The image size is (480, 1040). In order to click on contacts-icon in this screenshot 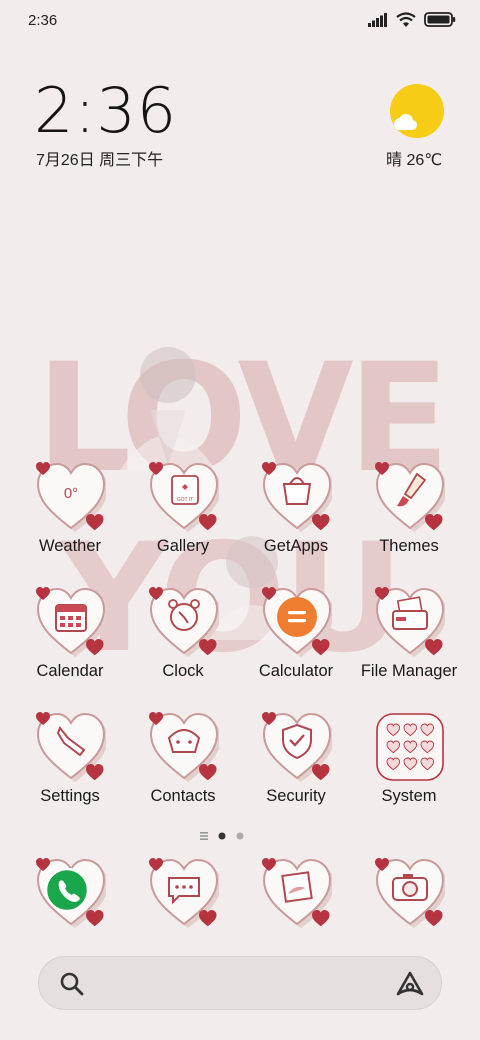, I will do `click(184, 747)`.